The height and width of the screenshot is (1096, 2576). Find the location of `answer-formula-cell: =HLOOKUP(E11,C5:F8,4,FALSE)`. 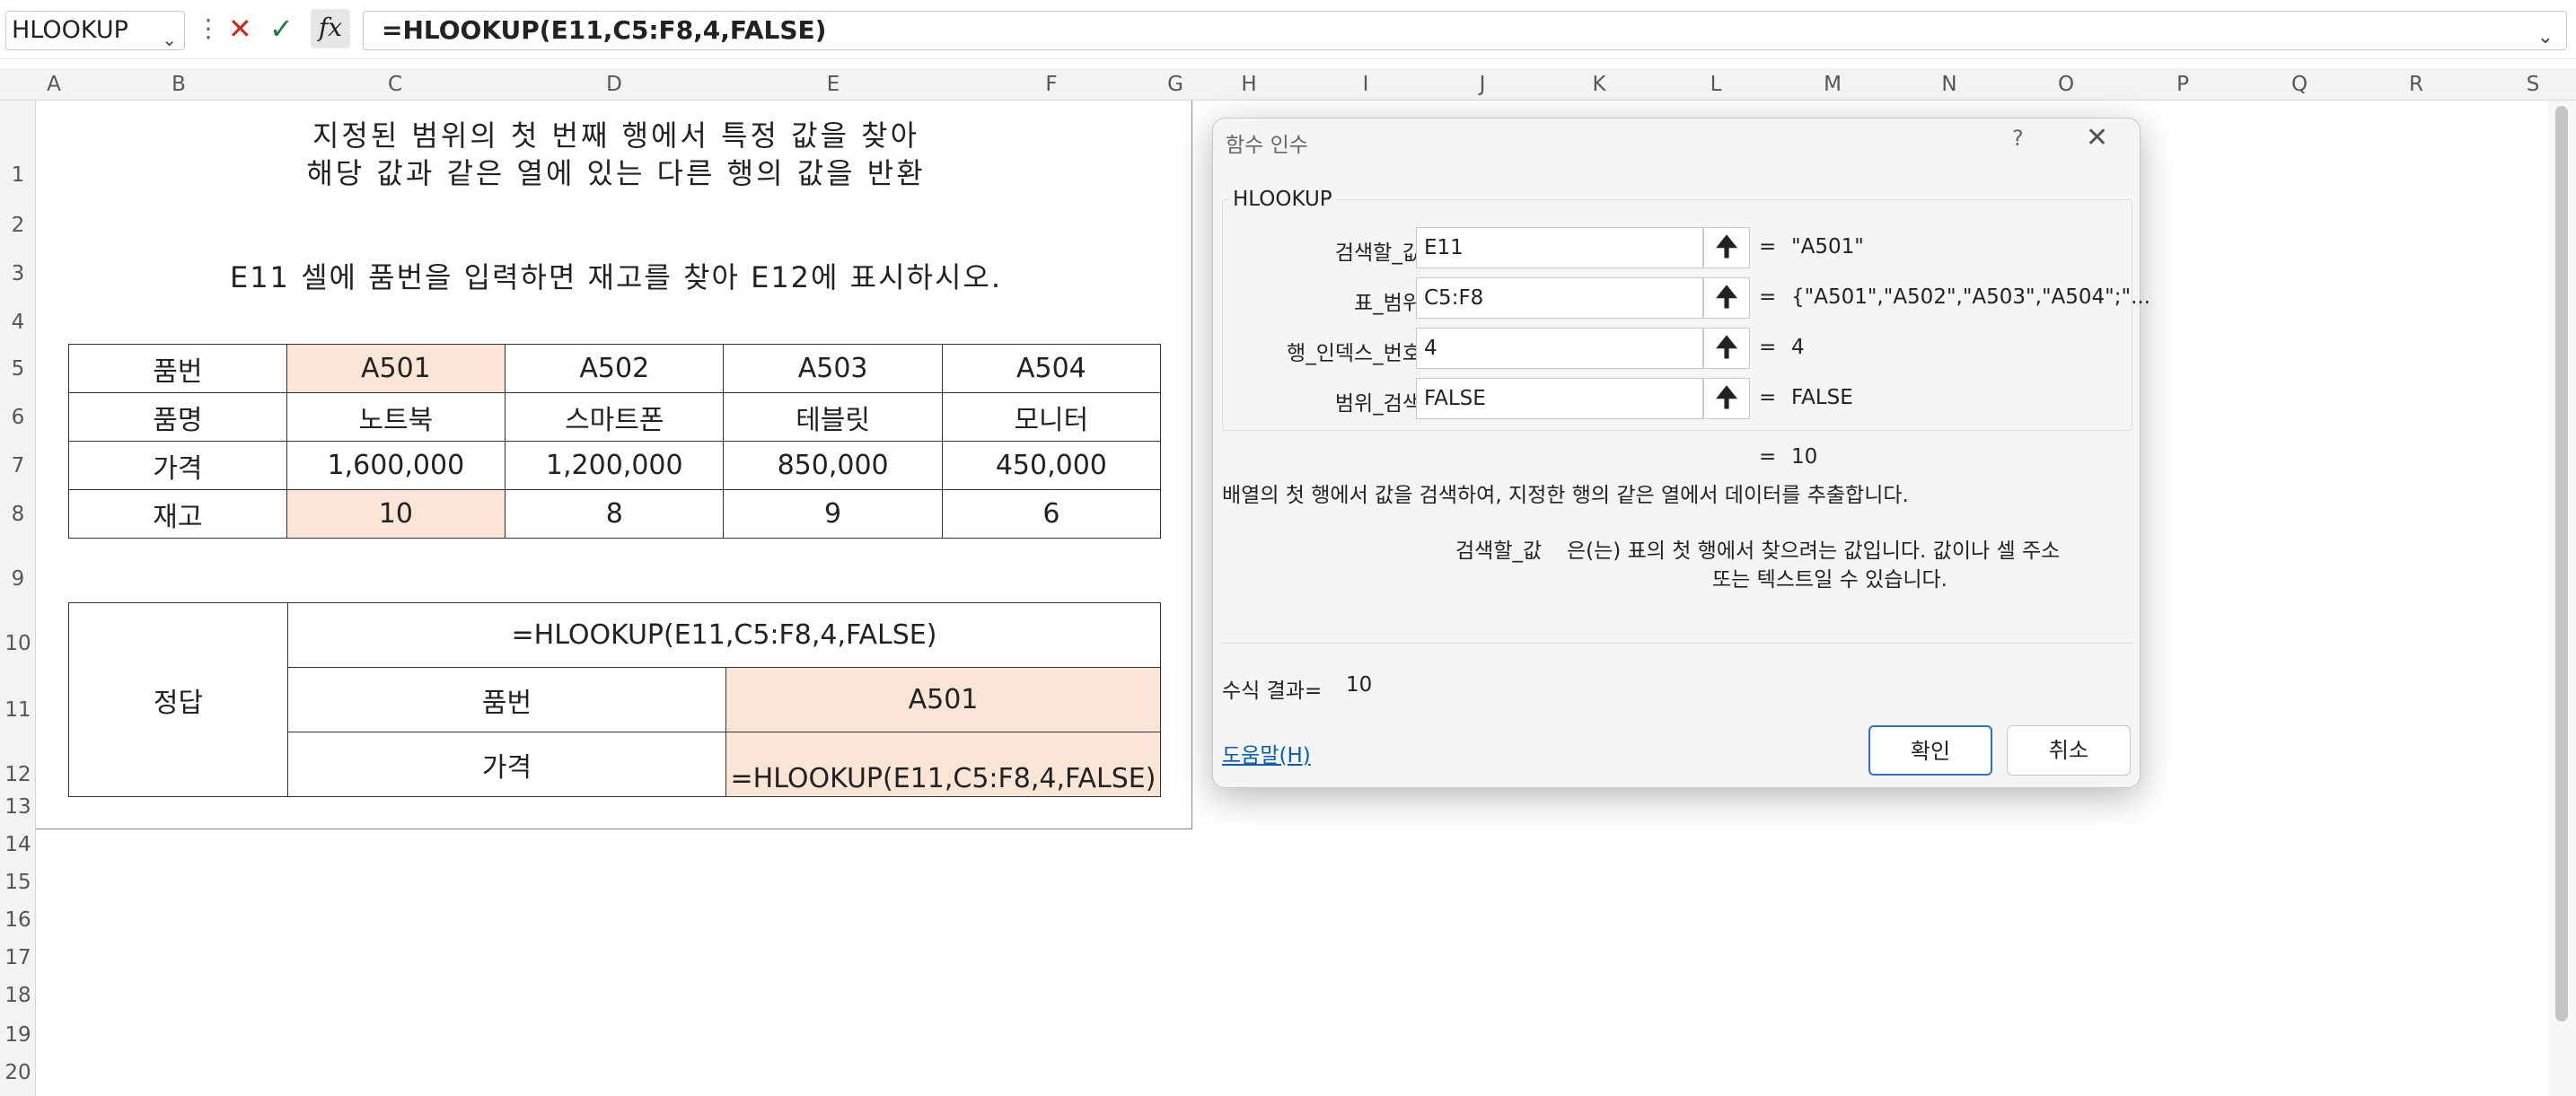

answer-formula-cell: =HLOOKUP(E11,C5:F8,4,FALSE) is located at coordinates (724, 635).